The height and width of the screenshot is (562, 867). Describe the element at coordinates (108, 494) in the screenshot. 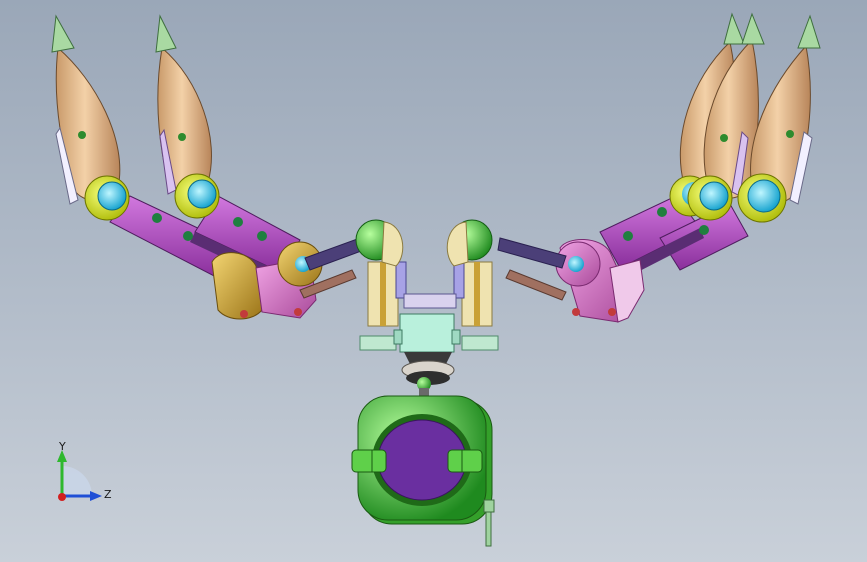

I see `triad-z-label: Z` at that location.